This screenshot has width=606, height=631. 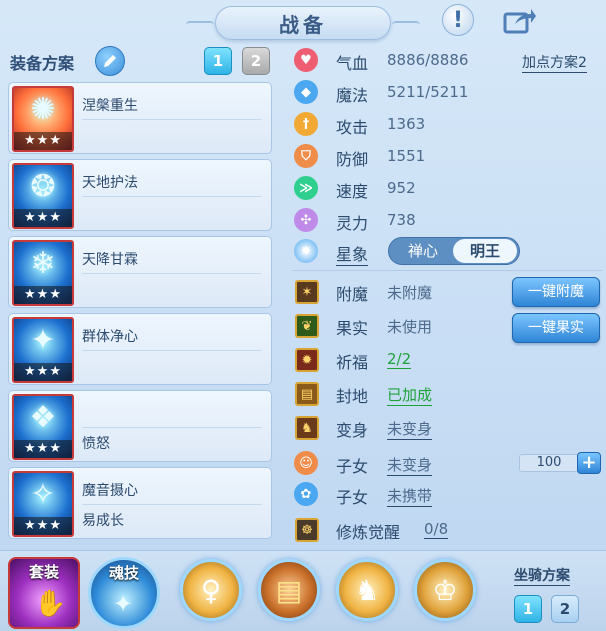 What do you see at coordinates (401, 220) in the screenshot?
I see `stat-value: 738` at bounding box center [401, 220].